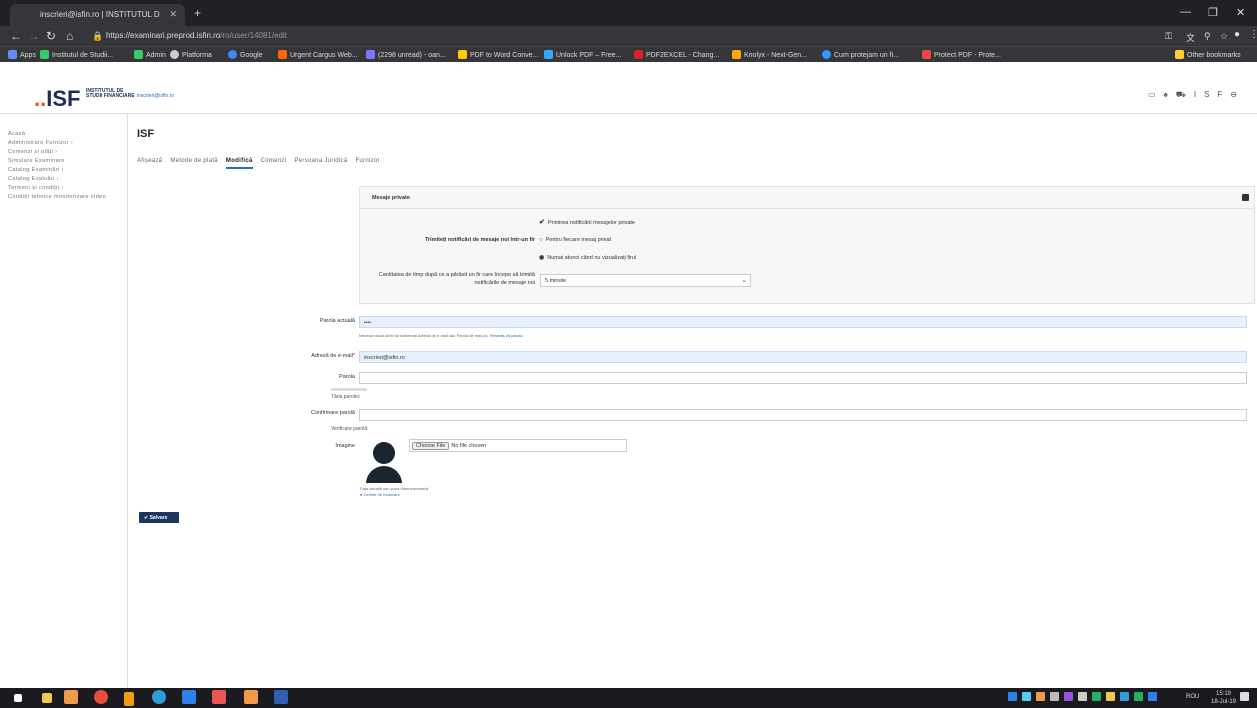  What do you see at coordinates (84, 99) in the screenshot?
I see `isf-logo: ..ISF INSTITUTUL DE STUDII FINANCIARE` at bounding box center [84, 99].